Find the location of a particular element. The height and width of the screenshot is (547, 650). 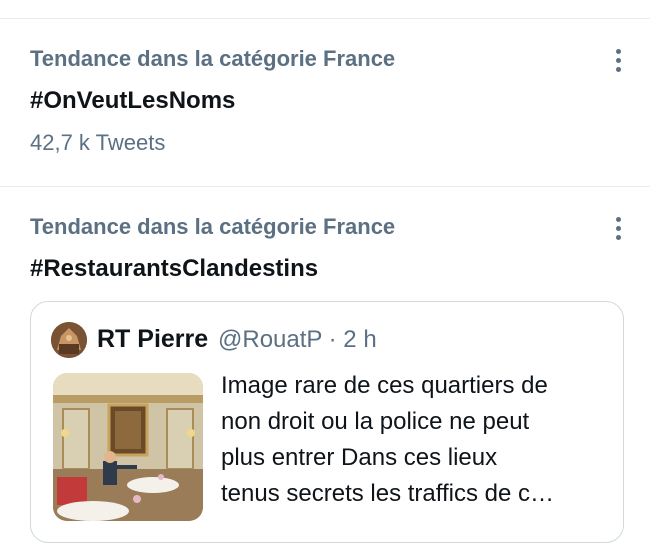

tweet-text-line: non droit ou la police ne peut is located at coordinates (375, 421).